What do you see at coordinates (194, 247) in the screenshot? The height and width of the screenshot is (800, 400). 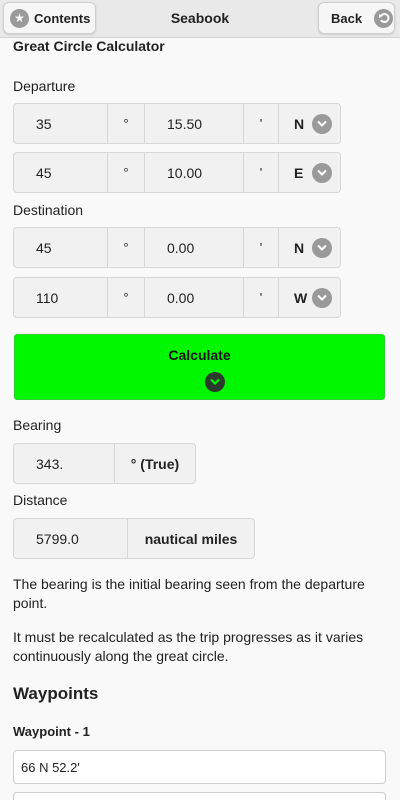 I see `destination-lat-min-input: 0.00` at bounding box center [194, 247].